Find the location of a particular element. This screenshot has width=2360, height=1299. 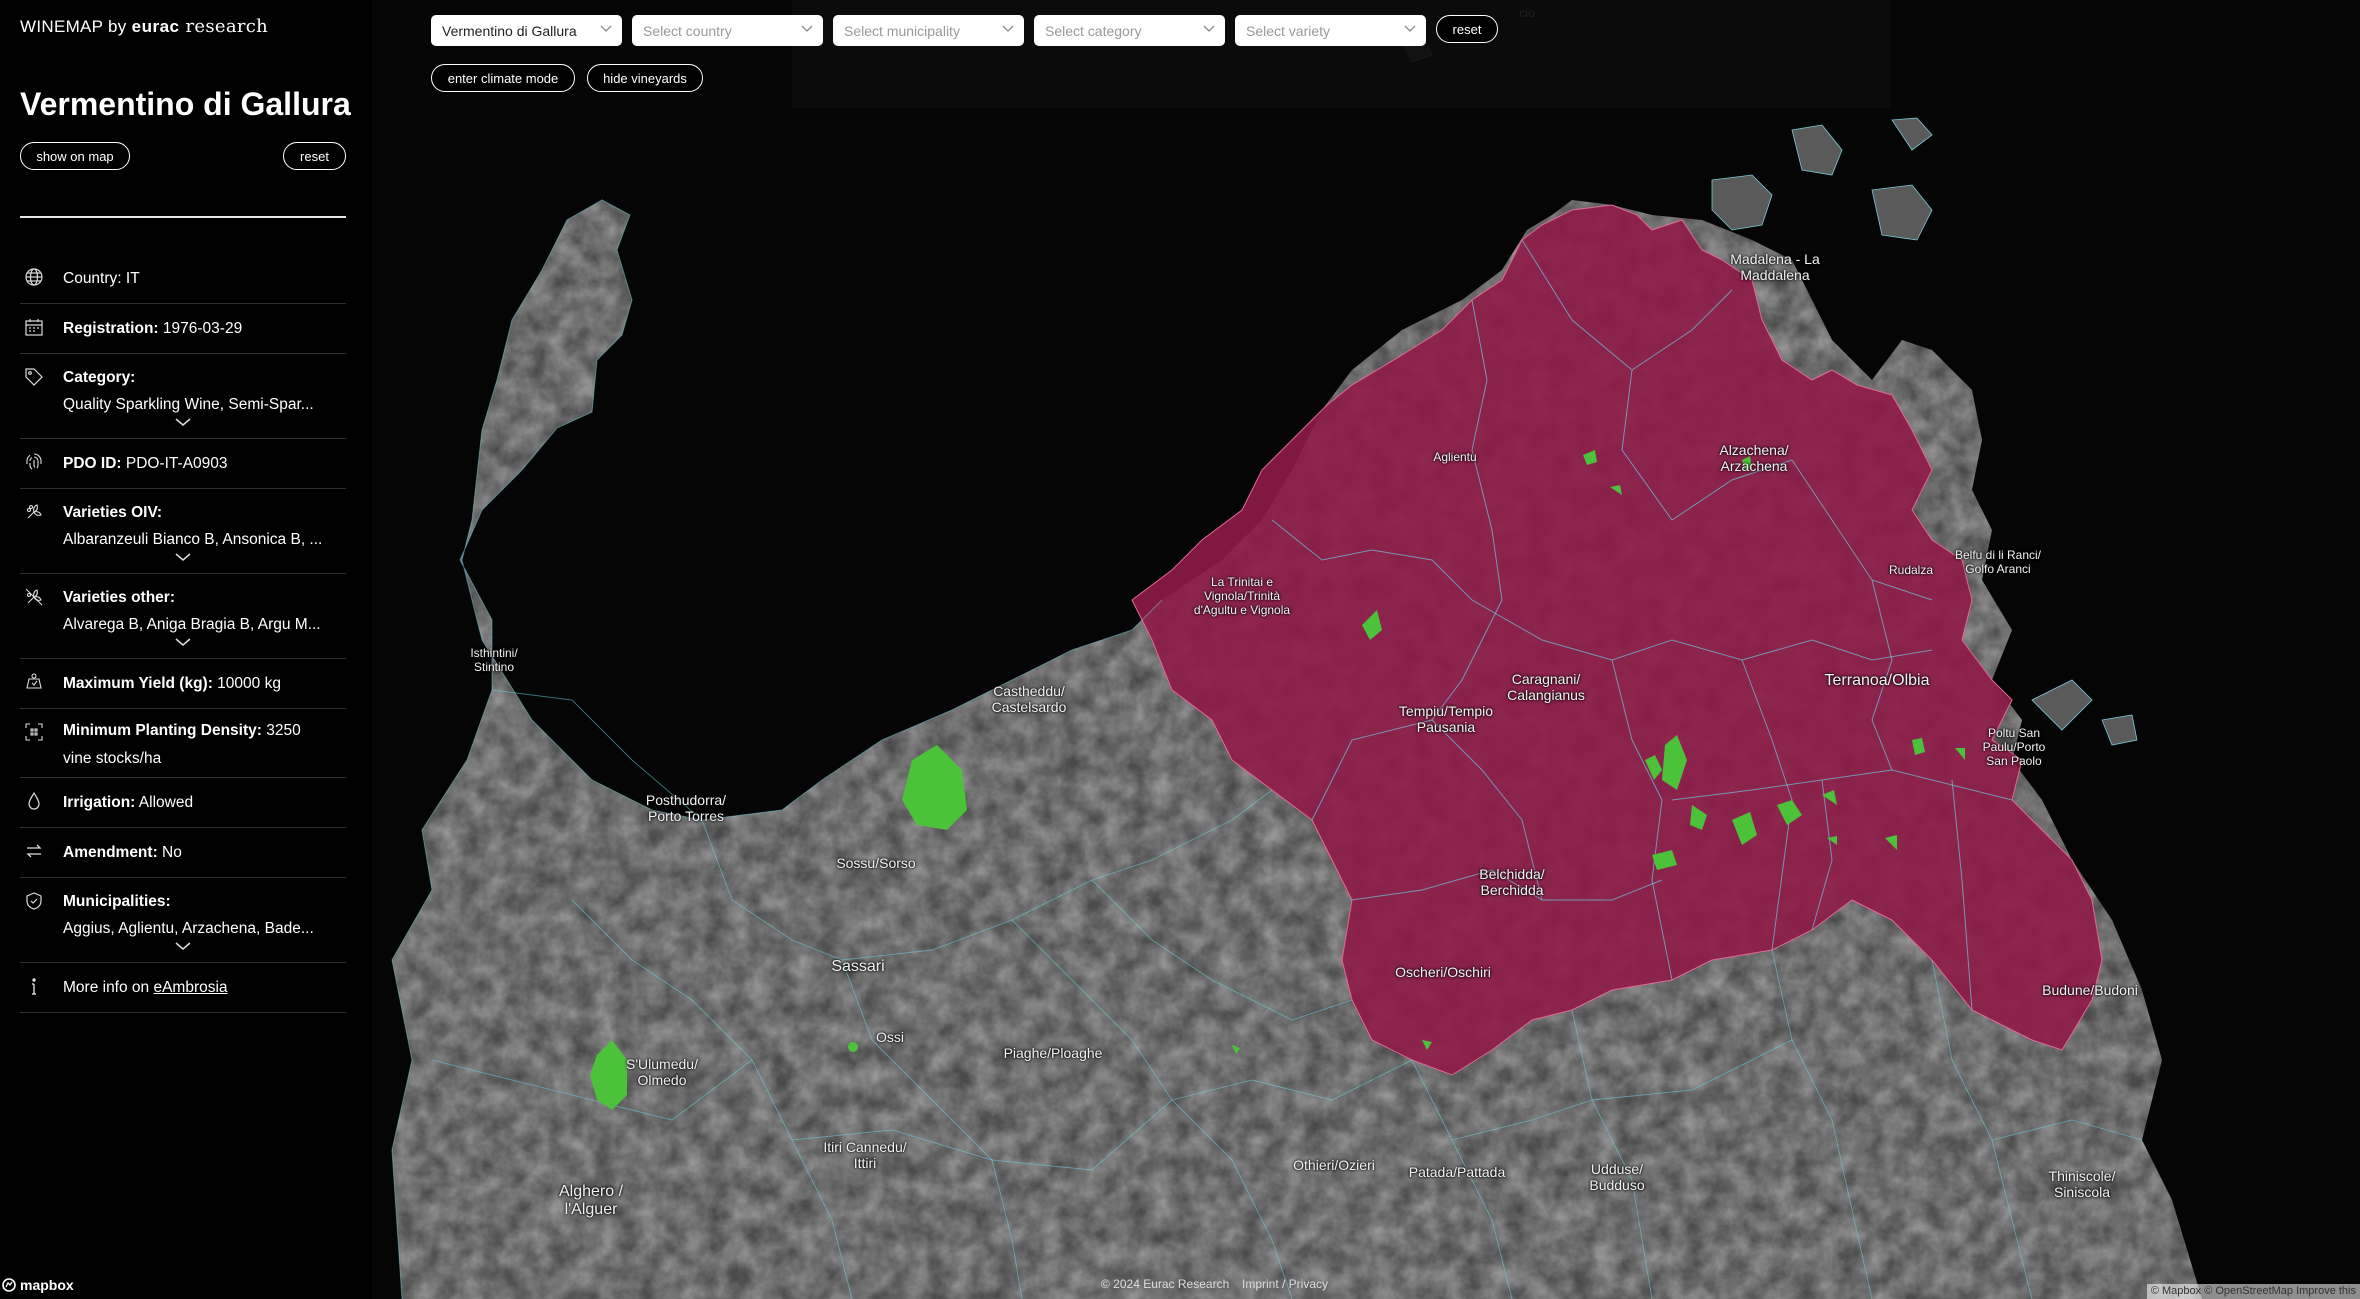

map-label: Belfu di li Ranci/ Golfo Aranci is located at coordinates (1998, 562).